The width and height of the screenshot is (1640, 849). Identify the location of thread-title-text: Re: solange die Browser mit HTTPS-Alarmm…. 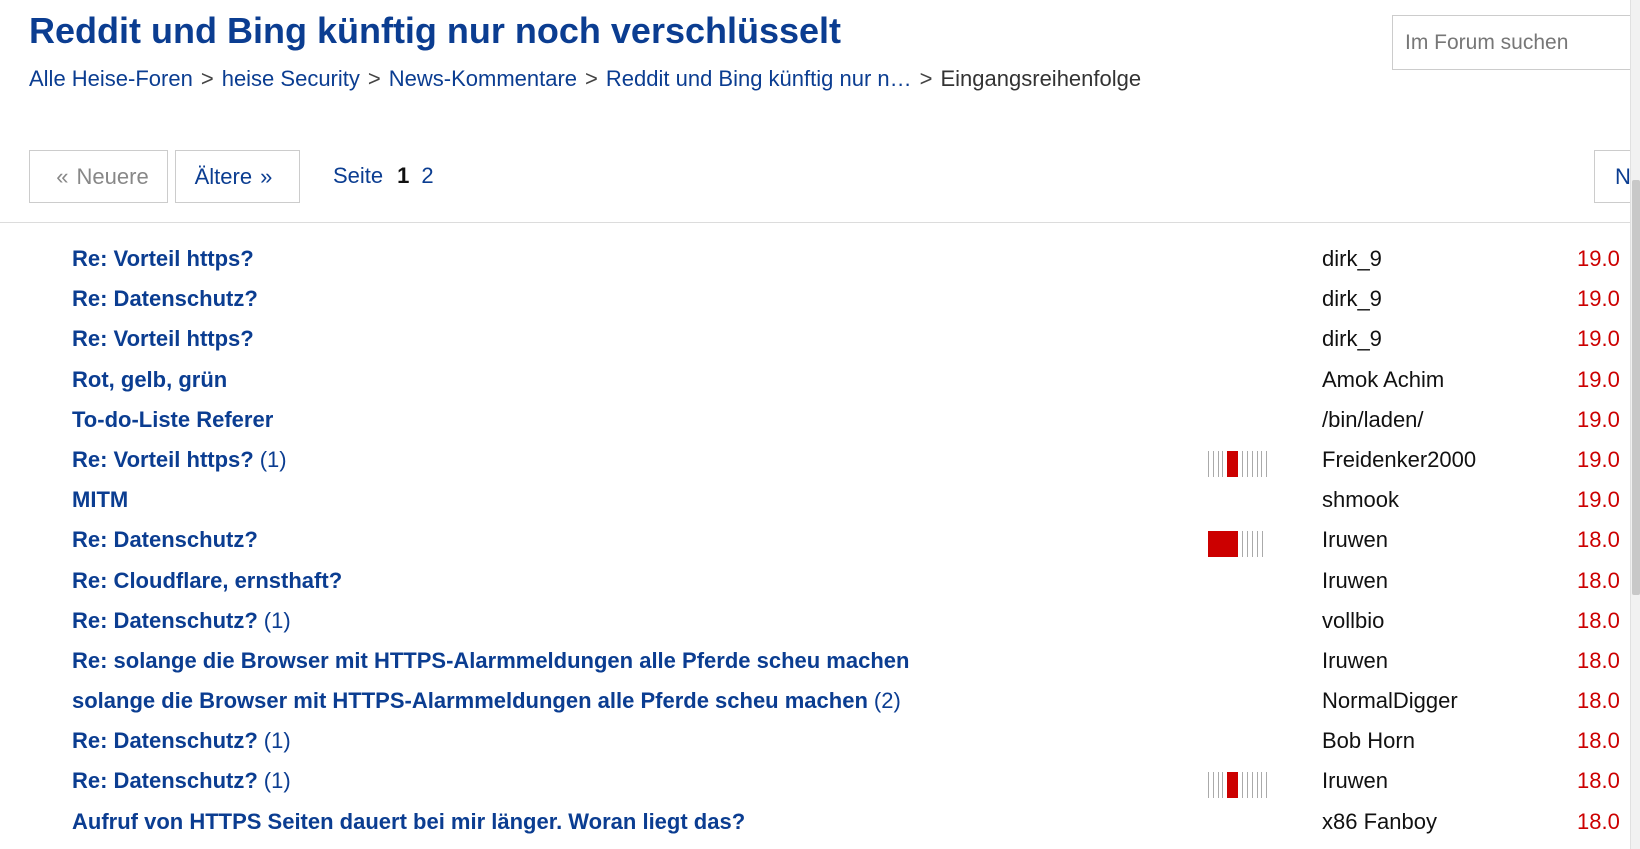
(491, 660).